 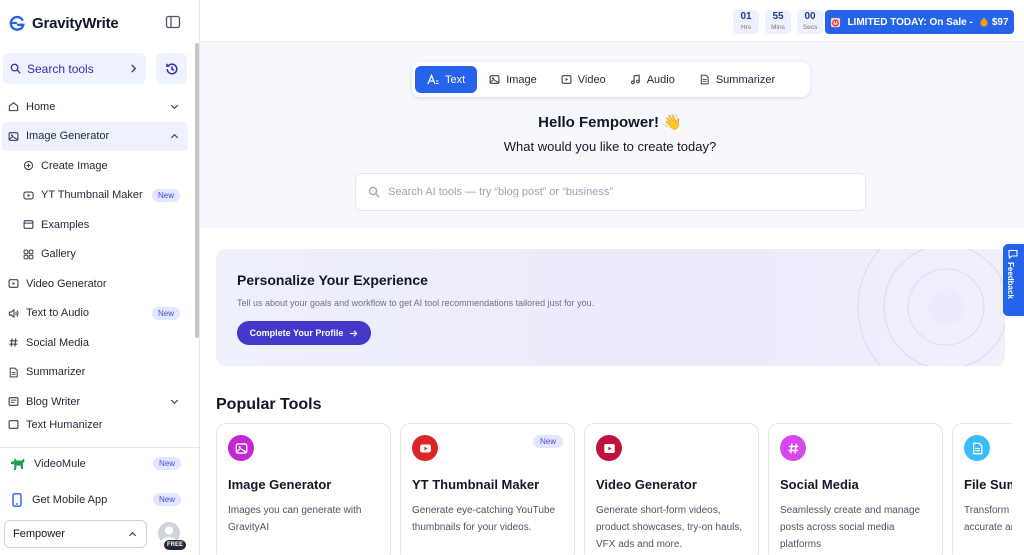 I want to click on complete-profile-button: Complete Your Profile, so click(x=304, y=333).